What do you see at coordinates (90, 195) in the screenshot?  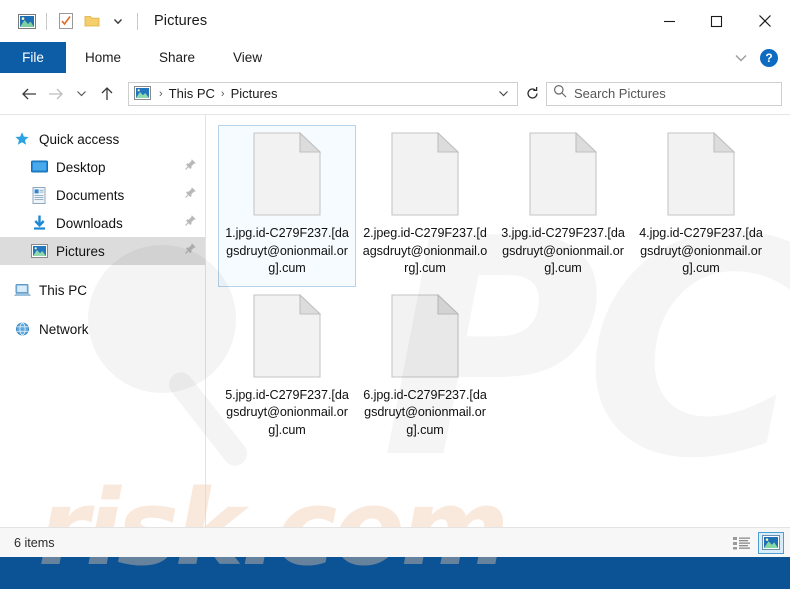 I see `sidebar-item-label: Documents` at bounding box center [90, 195].